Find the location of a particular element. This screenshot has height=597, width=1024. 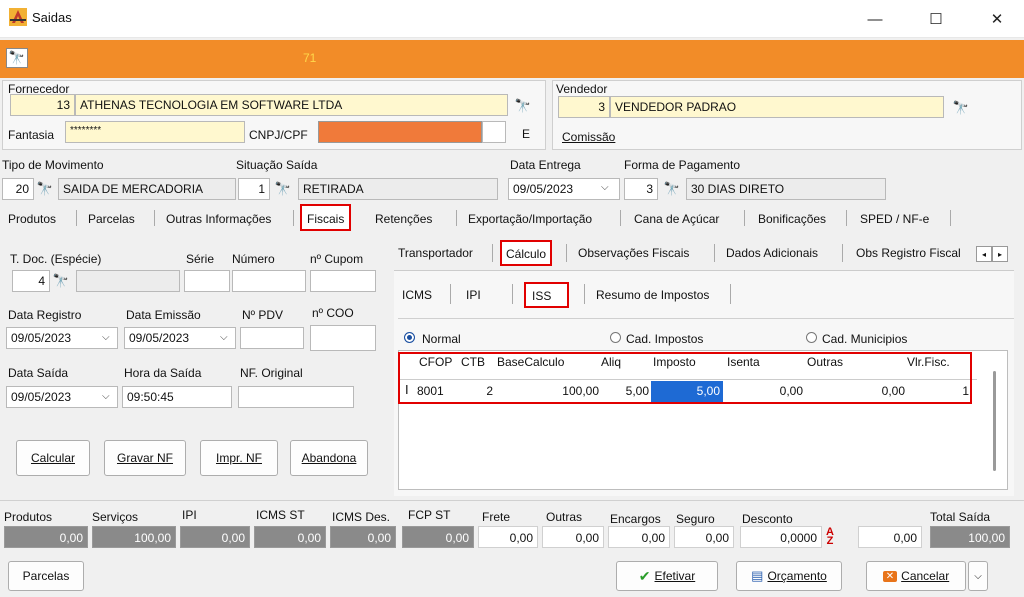

serie-input is located at coordinates (207, 281).